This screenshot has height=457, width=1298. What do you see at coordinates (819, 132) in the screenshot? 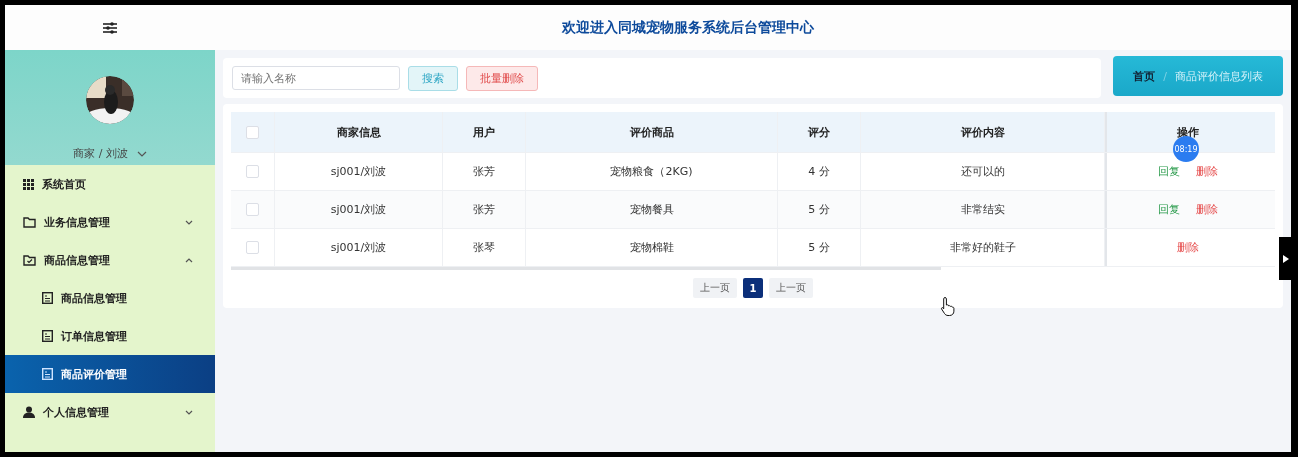
I see `column-header: 评分` at bounding box center [819, 132].